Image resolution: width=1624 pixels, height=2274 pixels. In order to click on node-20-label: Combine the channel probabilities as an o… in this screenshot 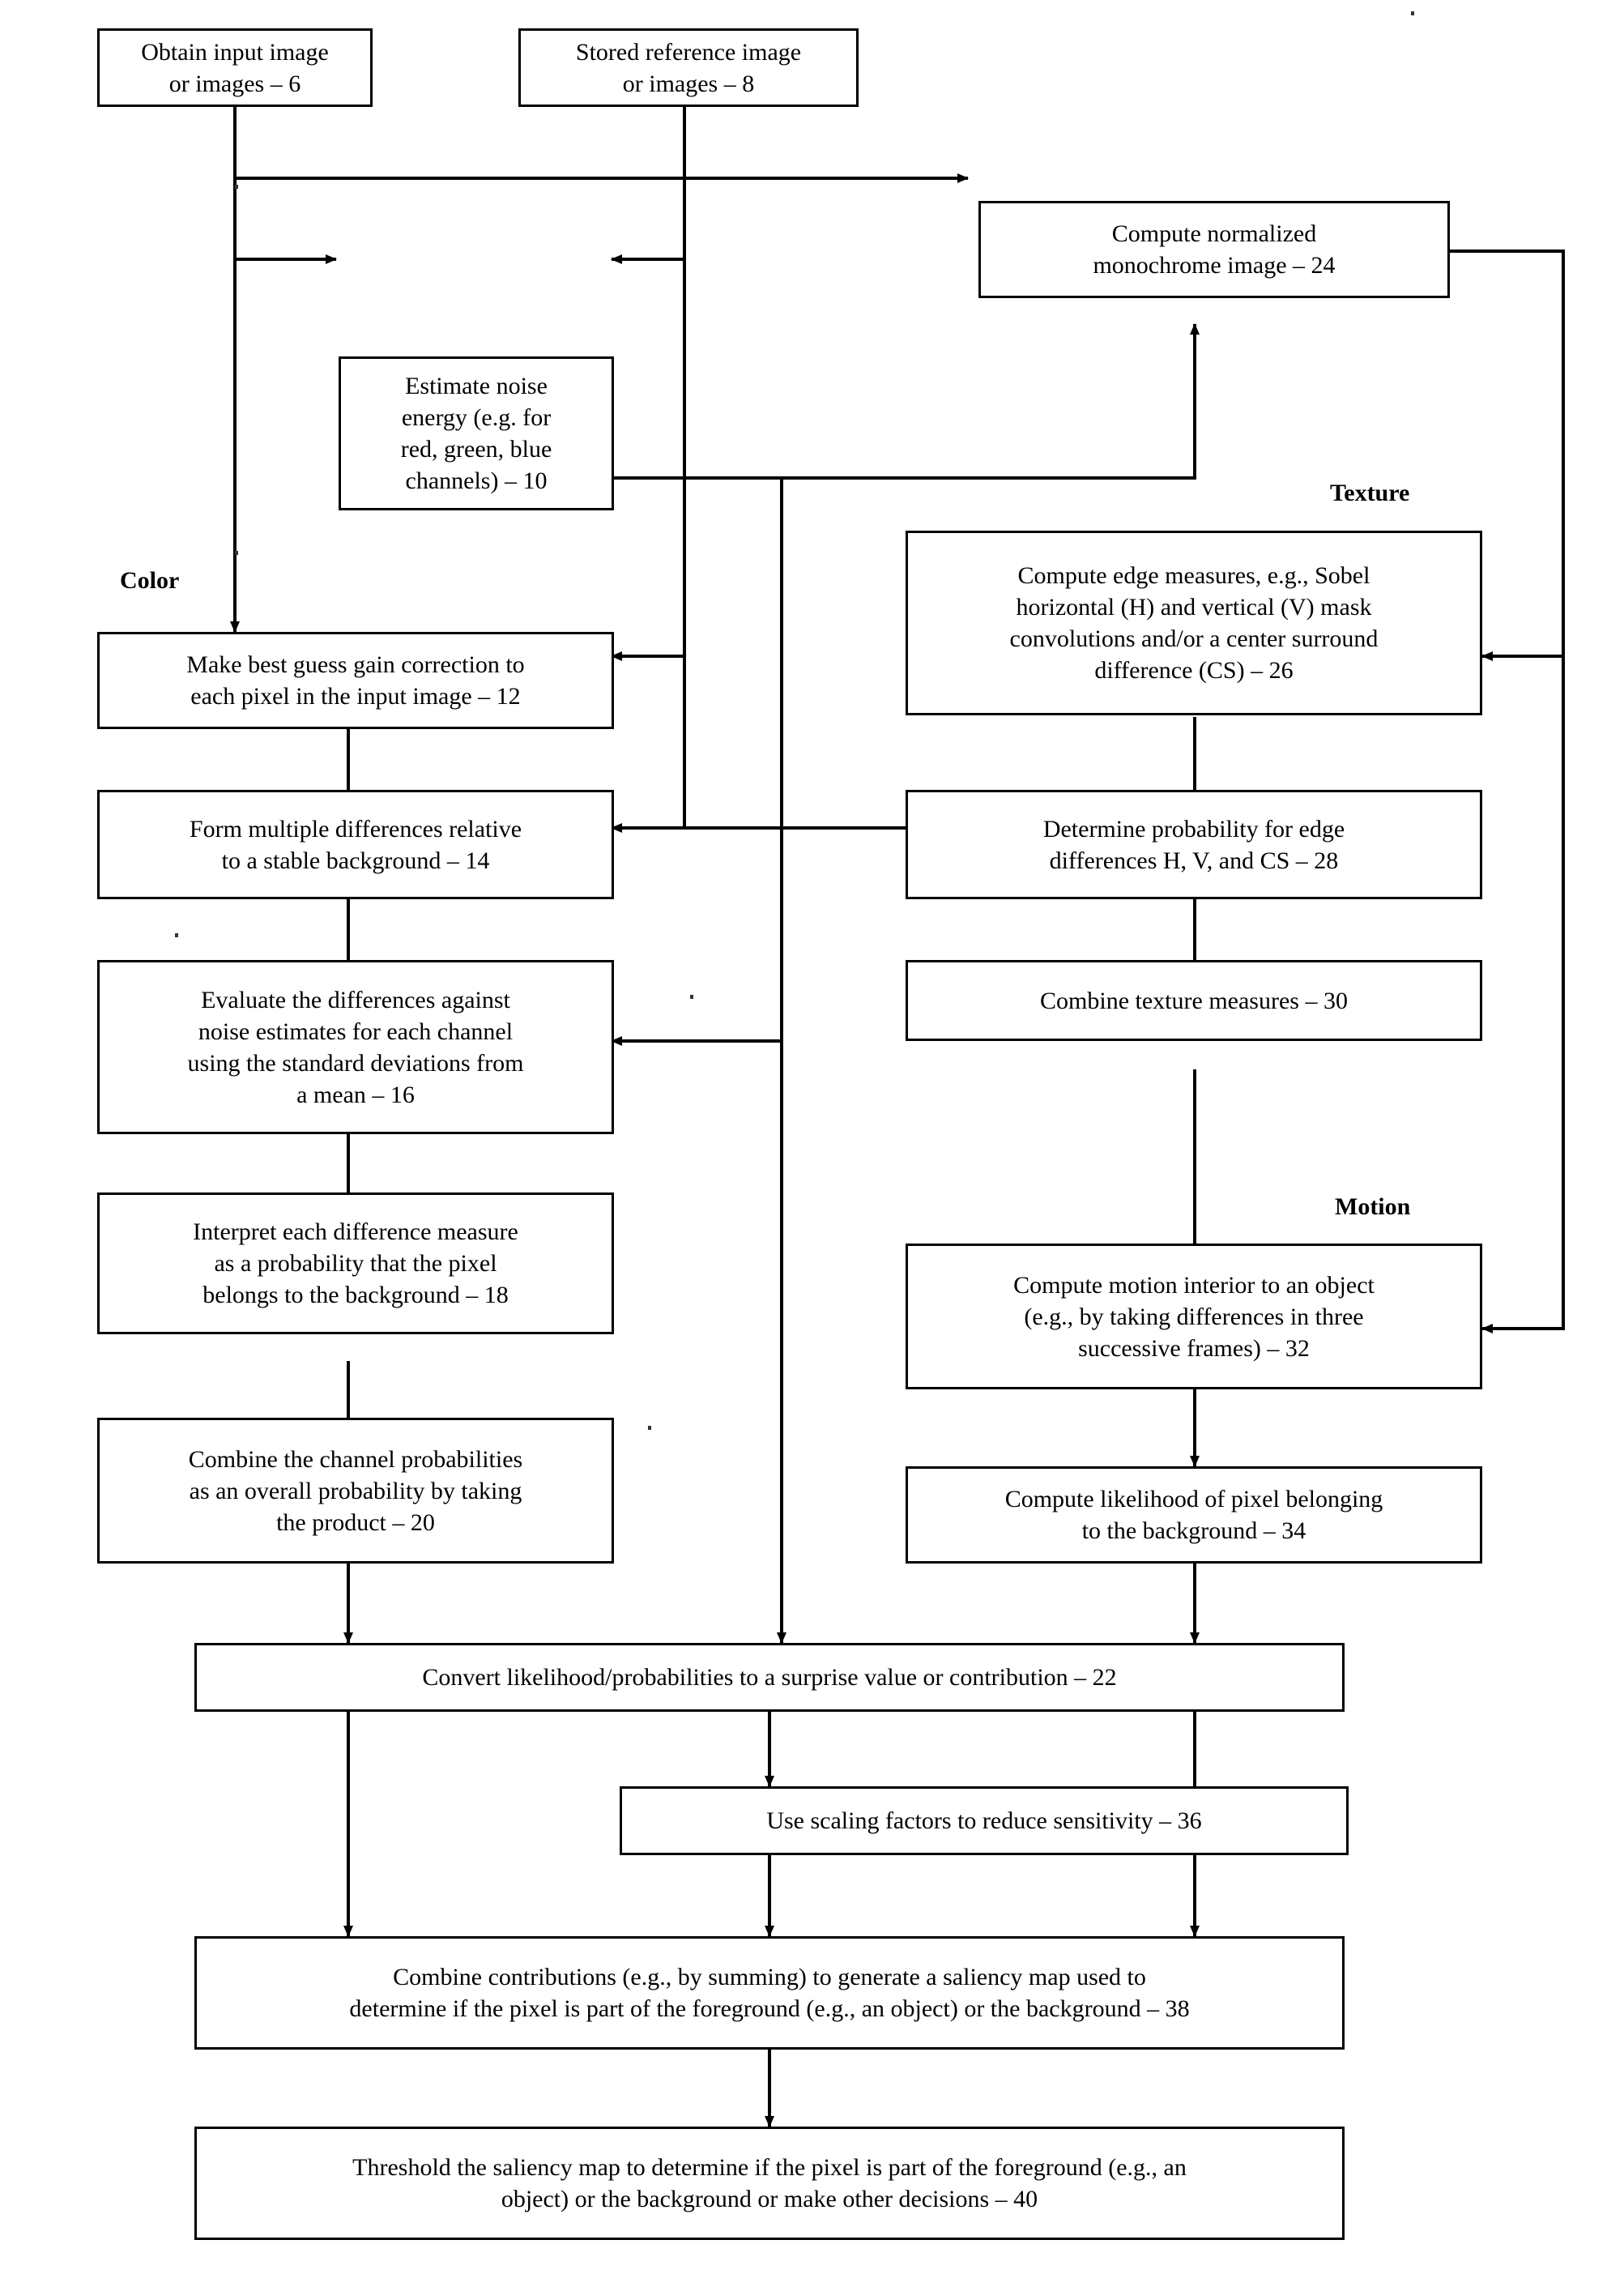, I will do `click(355, 1491)`.